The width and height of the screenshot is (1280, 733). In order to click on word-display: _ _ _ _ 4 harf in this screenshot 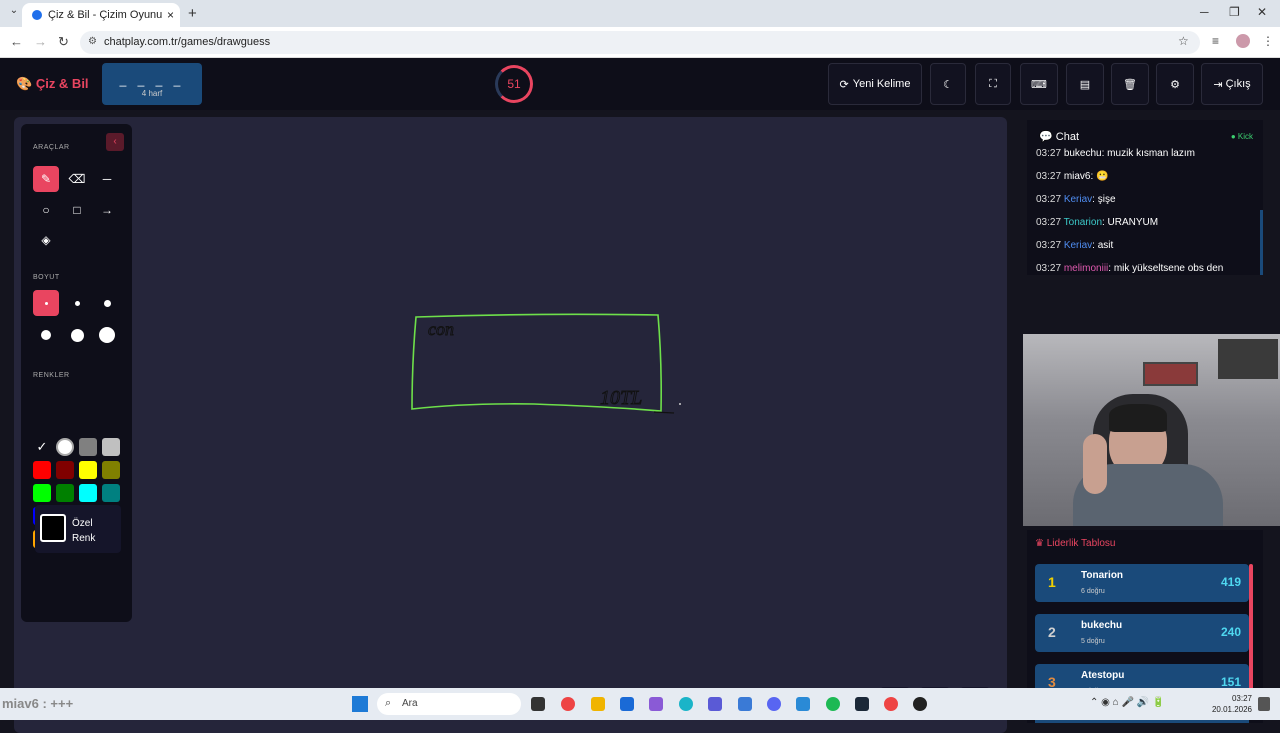, I will do `click(152, 84)`.